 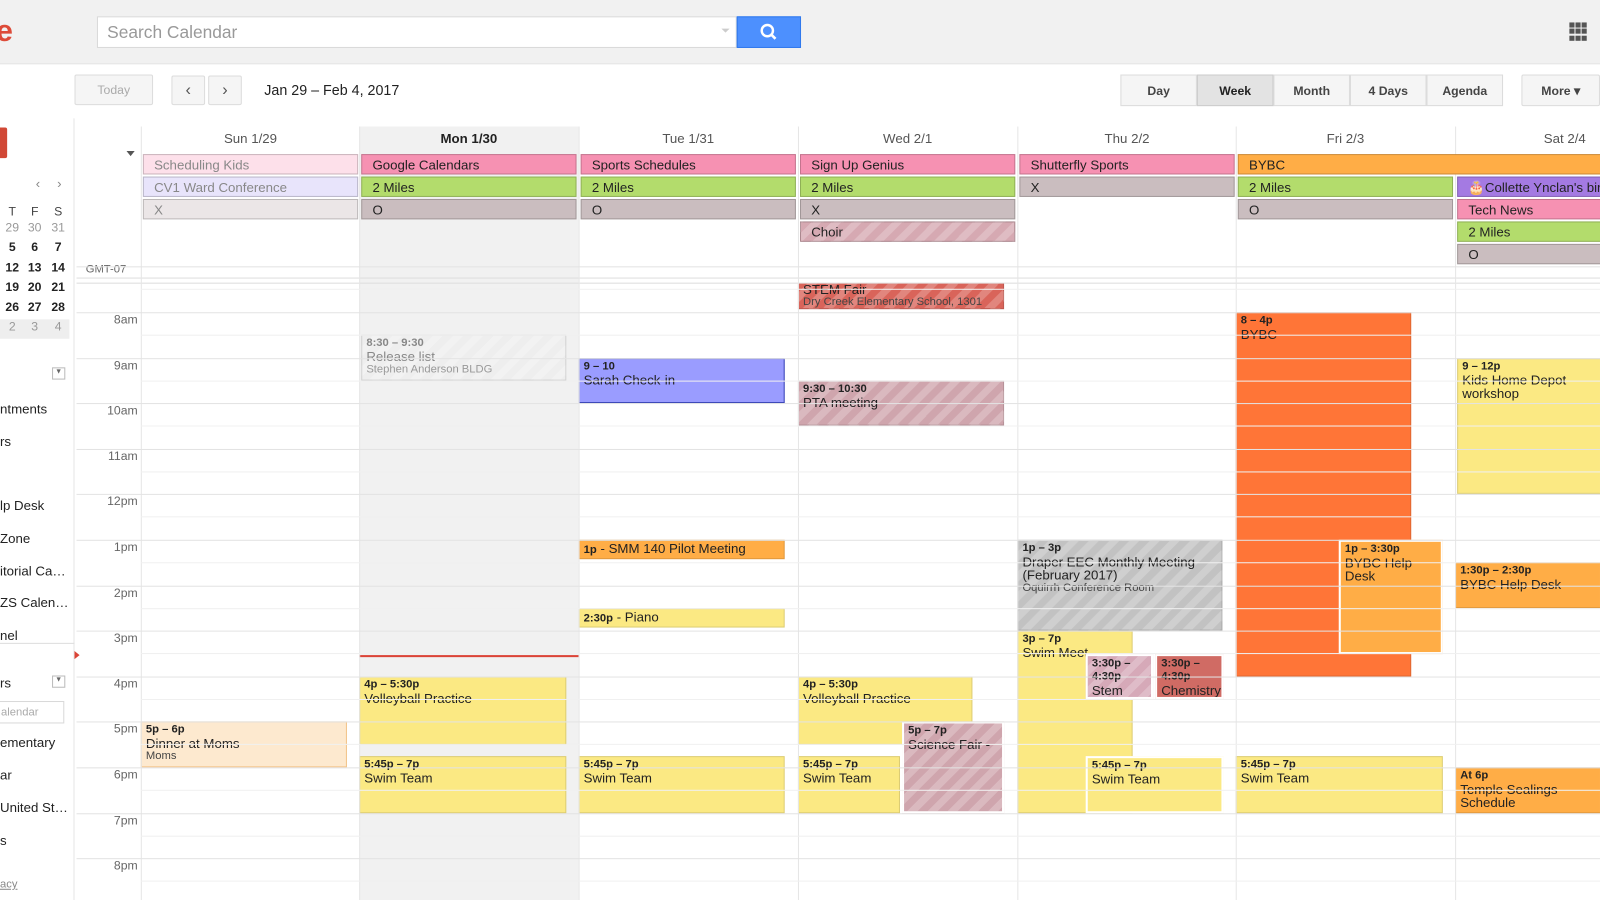 I want to click on mini-cal-day: 3, so click(x=34, y=326).